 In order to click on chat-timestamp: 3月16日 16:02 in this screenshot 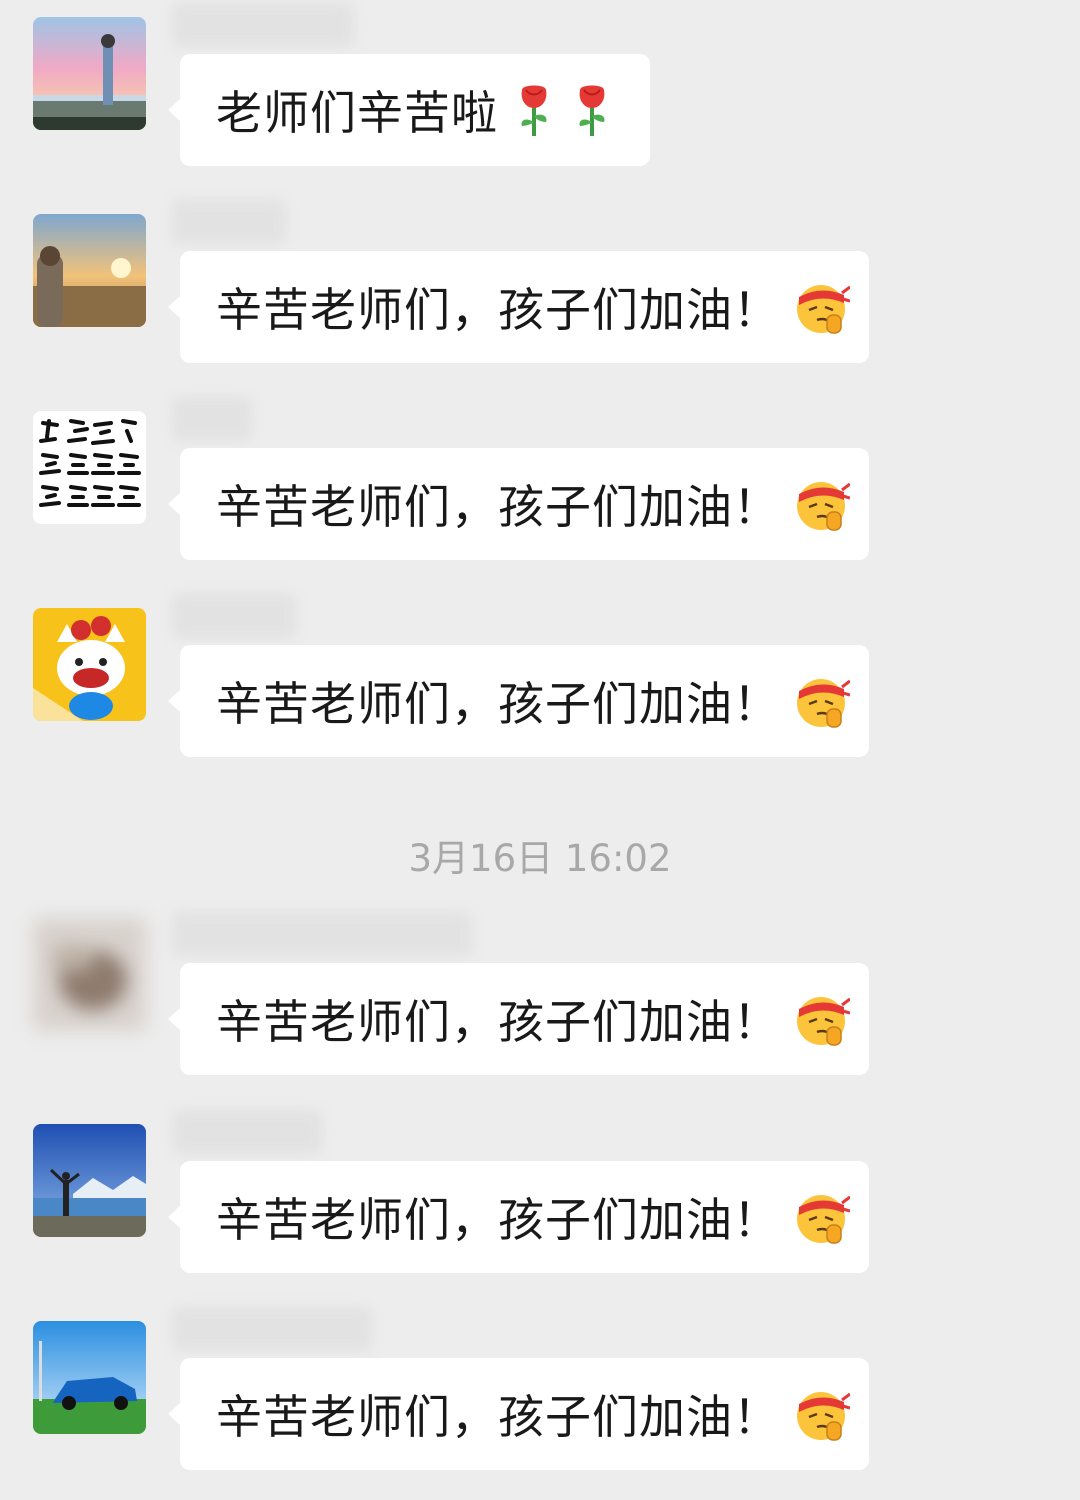, I will do `click(540, 858)`.